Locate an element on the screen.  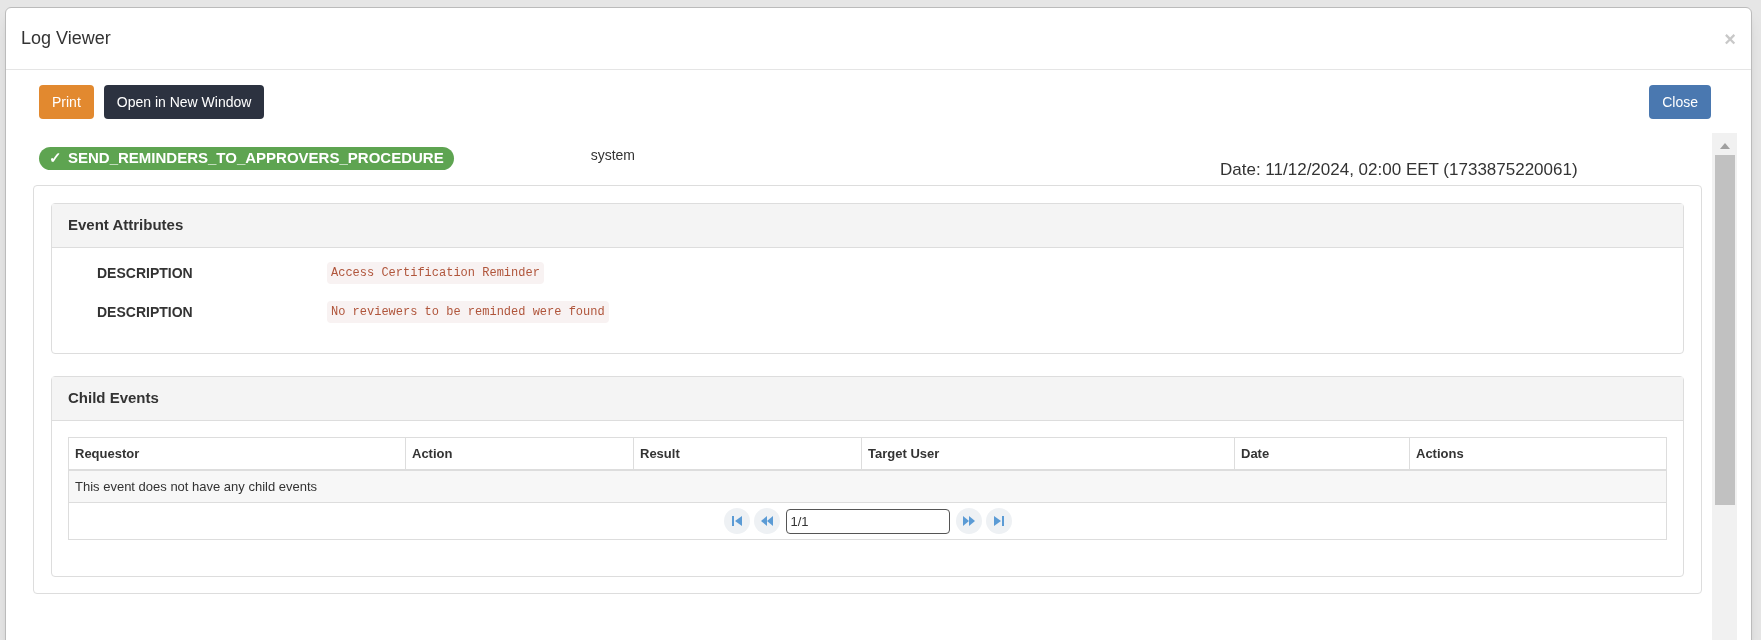
event-date: Date: 11/12/2024, 02:00 EET (1733875220061) is located at coordinates (1399, 170).